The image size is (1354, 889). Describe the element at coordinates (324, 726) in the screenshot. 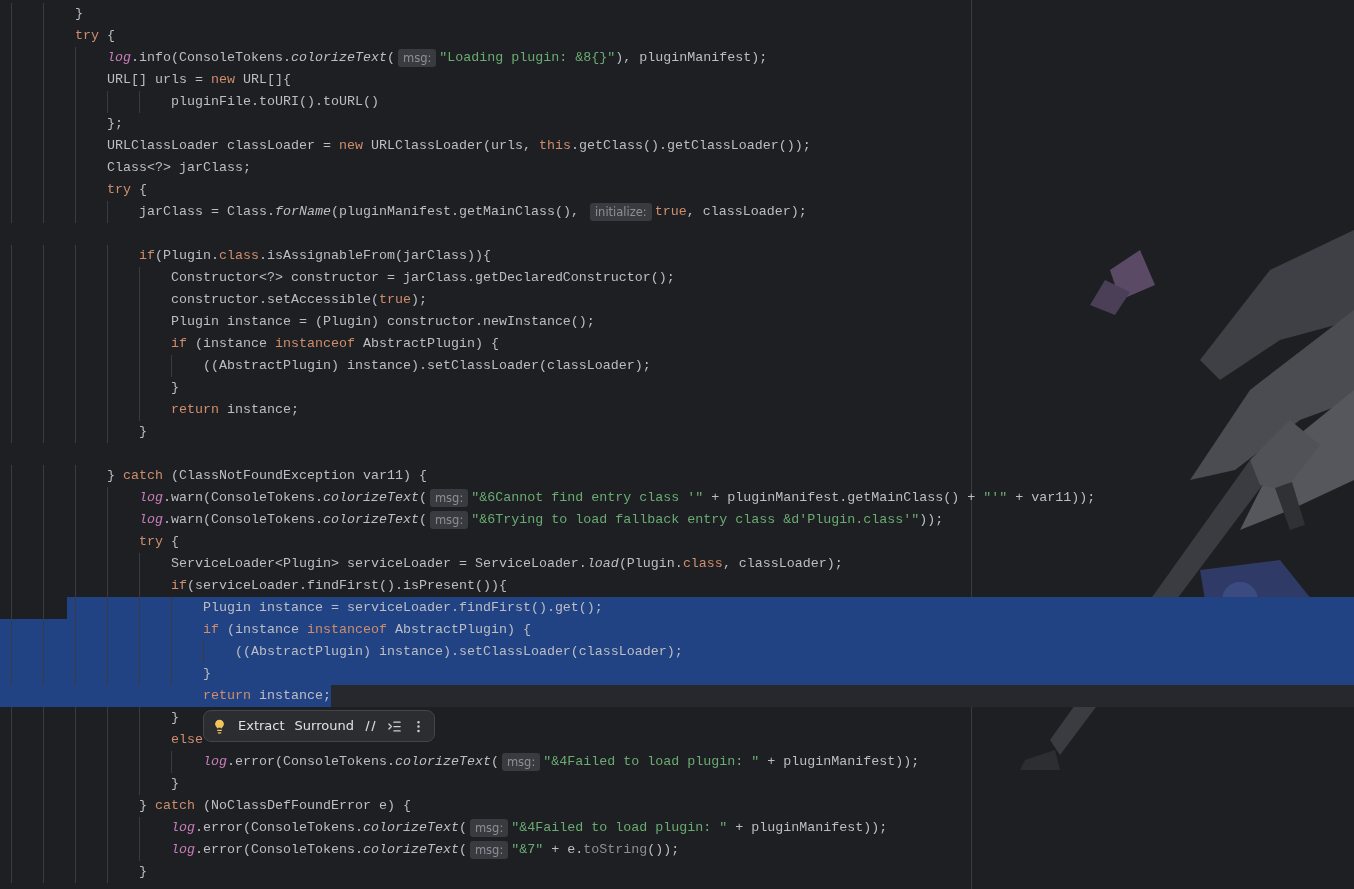

I see `toolbar-action: Surround` at that location.